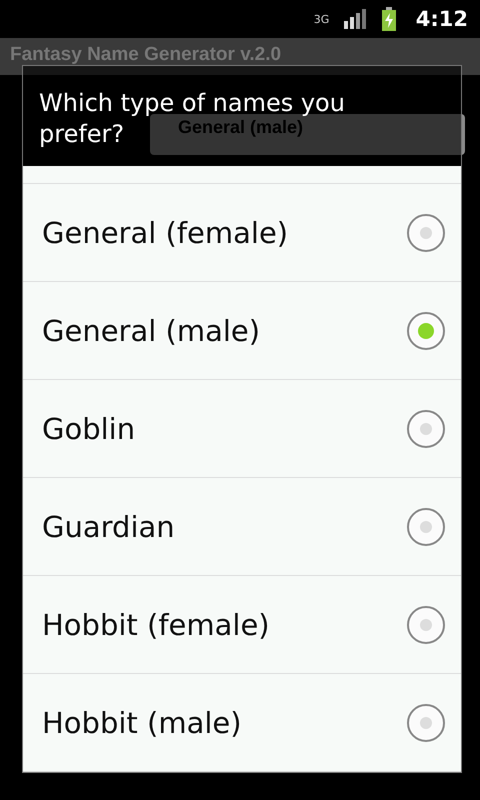 The width and height of the screenshot is (480, 800). Describe the element at coordinates (142, 723) in the screenshot. I see `option-label: Hobbit (male)` at that location.